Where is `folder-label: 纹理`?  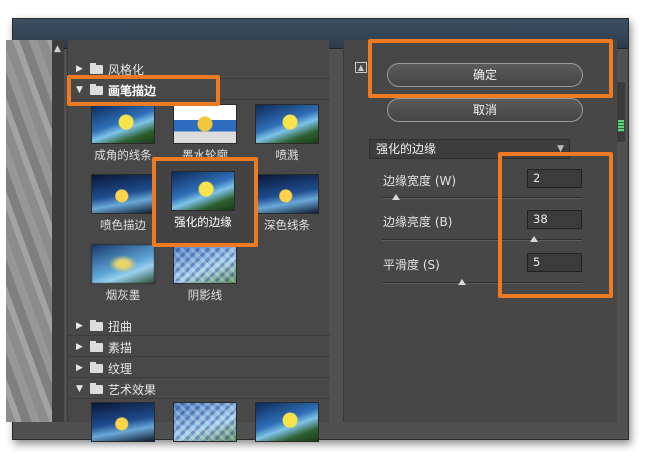
folder-label: 纹理 is located at coordinates (120, 368).